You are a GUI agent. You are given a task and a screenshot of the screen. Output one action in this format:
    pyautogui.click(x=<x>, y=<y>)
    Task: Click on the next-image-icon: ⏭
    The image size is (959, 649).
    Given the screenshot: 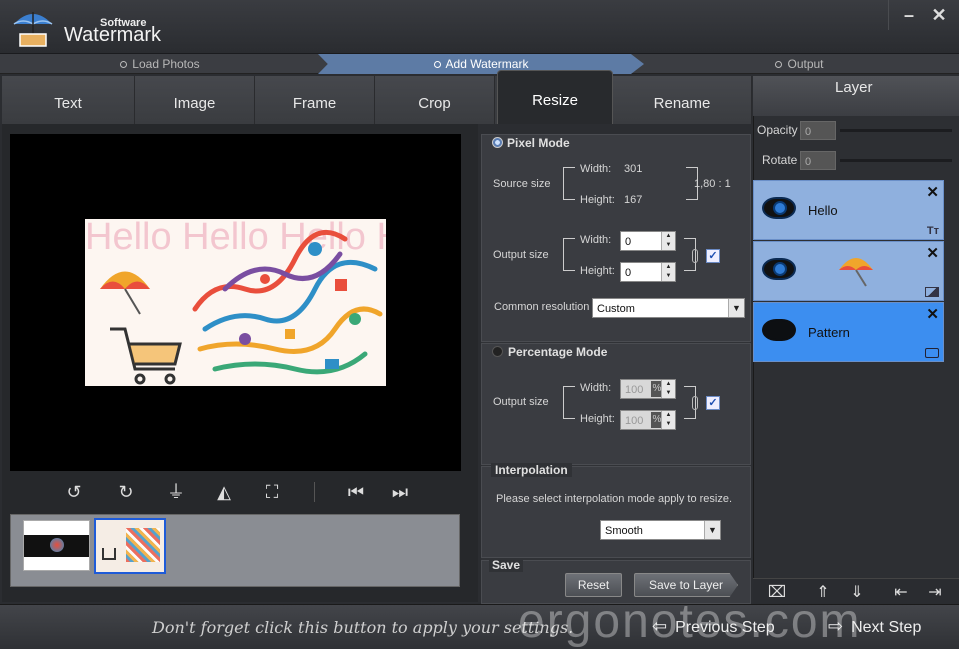 What is the action you would take?
    pyautogui.click(x=400, y=492)
    